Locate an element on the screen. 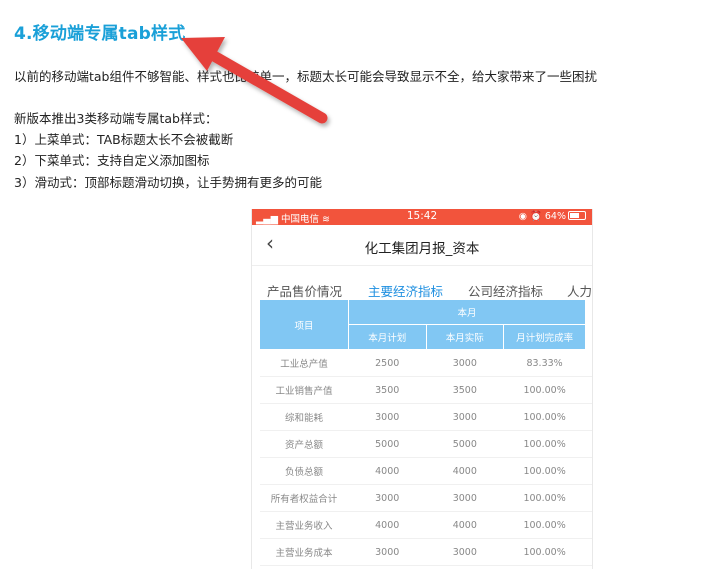 The image size is (706, 569). table-cell: 2500 is located at coordinates (387, 363).